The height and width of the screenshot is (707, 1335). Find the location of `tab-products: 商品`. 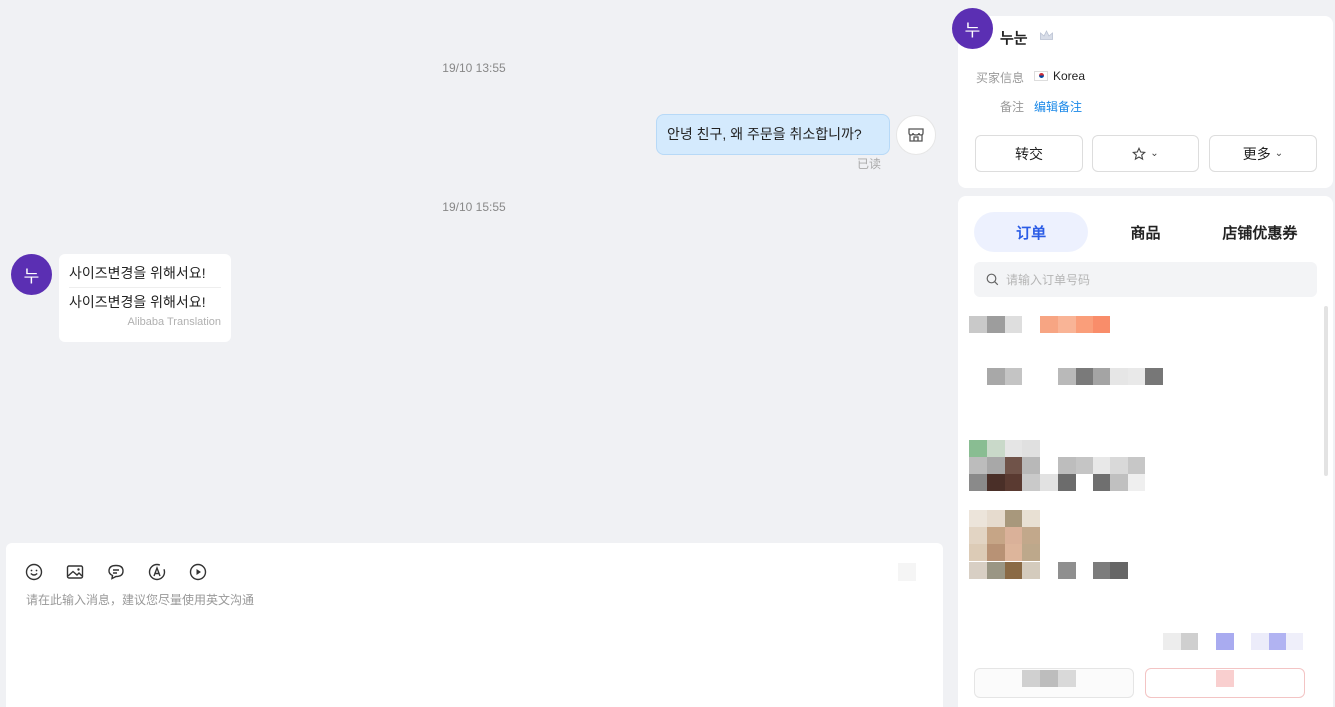

tab-products: 商品 is located at coordinates (1145, 232).